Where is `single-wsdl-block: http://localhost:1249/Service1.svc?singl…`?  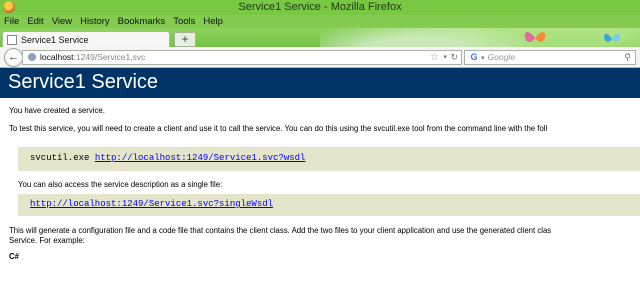 single-wsdl-block: http://localhost:1249/Service1.svc?singl… is located at coordinates (329, 205).